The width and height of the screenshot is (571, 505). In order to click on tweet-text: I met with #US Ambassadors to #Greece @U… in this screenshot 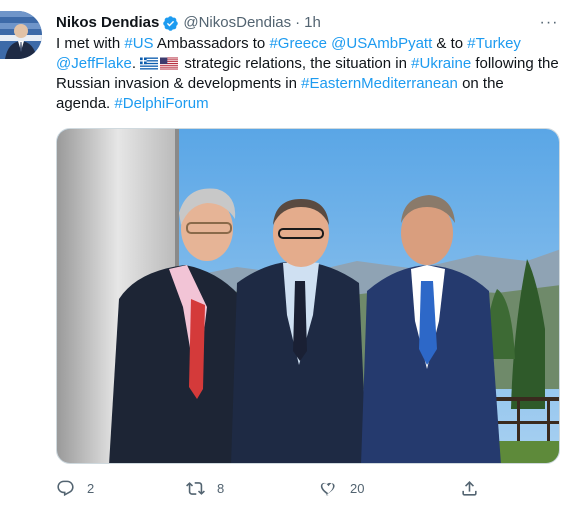, I will do `click(308, 74)`.